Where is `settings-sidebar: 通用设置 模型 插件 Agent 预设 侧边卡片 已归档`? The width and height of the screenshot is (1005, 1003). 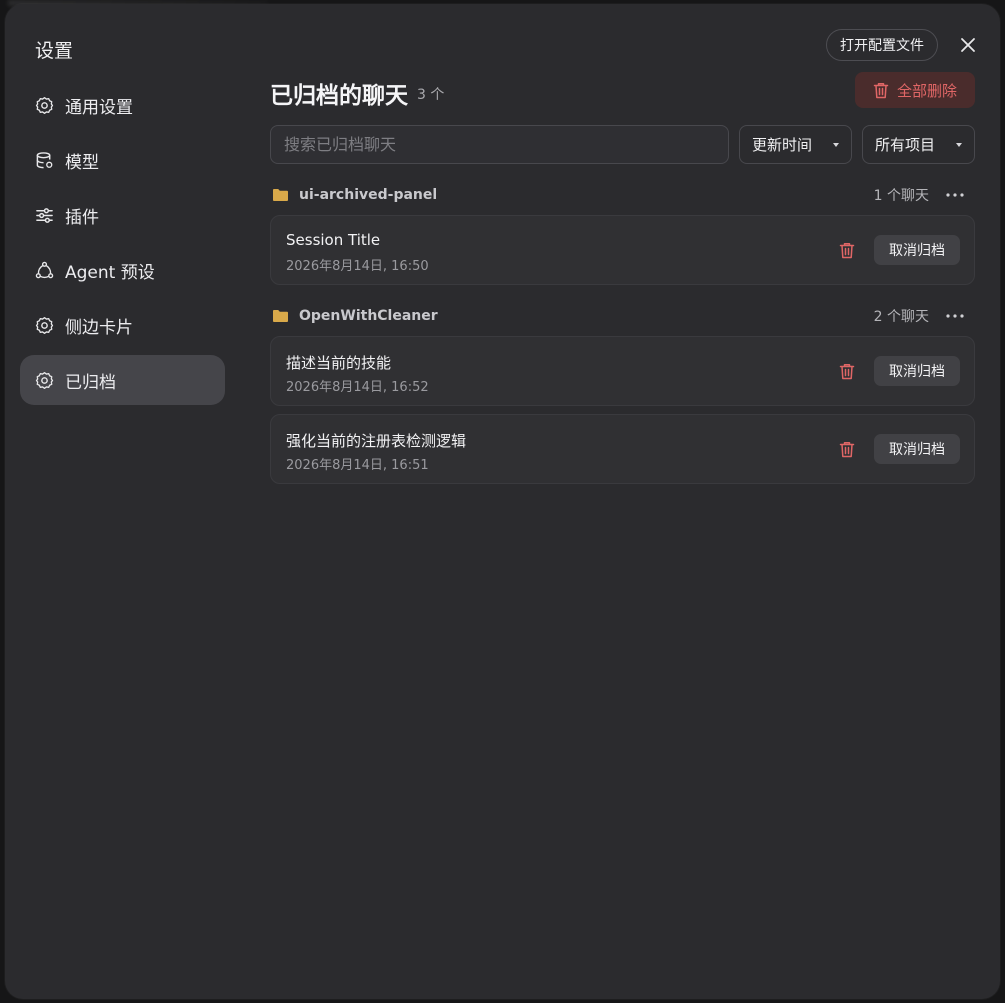
settings-sidebar: 通用设置 模型 插件 Agent 预设 侧边卡片 已归档 is located at coordinates (122, 245).